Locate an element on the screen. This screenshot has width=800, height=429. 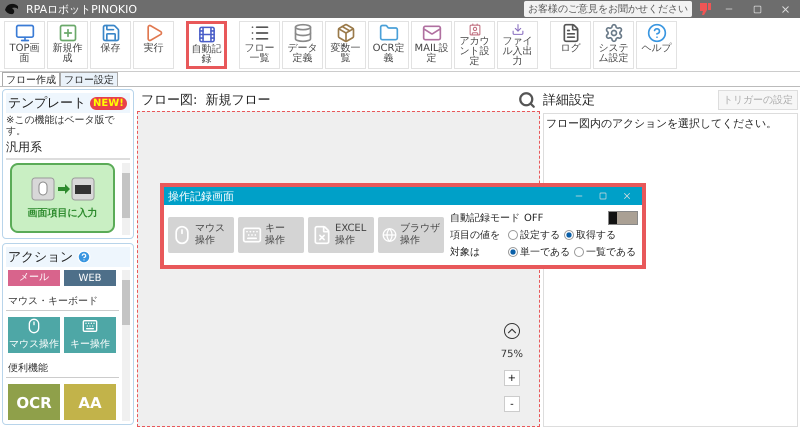
toolbar-button: 保存 is located at coordinates (110, 45).